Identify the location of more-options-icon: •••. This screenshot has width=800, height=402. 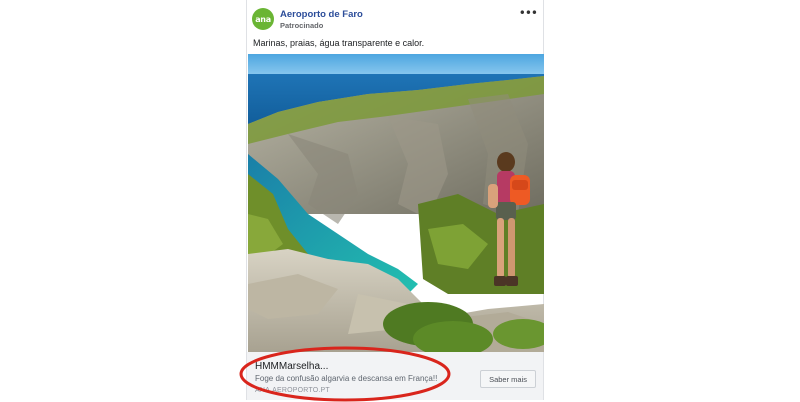
(528, 13).